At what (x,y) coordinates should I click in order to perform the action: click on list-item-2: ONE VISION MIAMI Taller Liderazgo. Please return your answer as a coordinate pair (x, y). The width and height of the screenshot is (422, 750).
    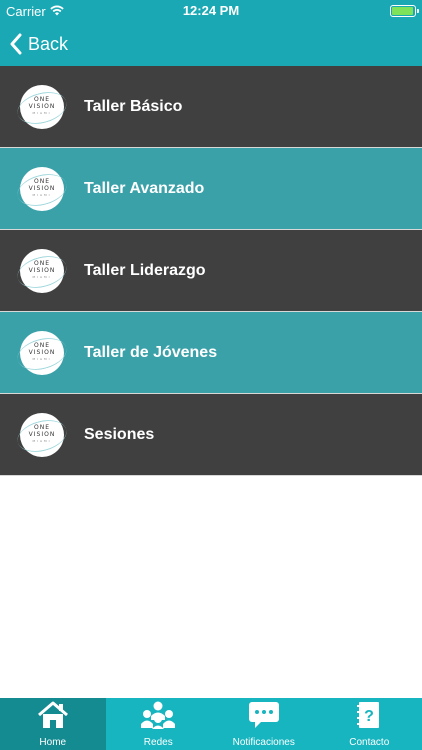
    Looking at the image, I should click on (211, 271).